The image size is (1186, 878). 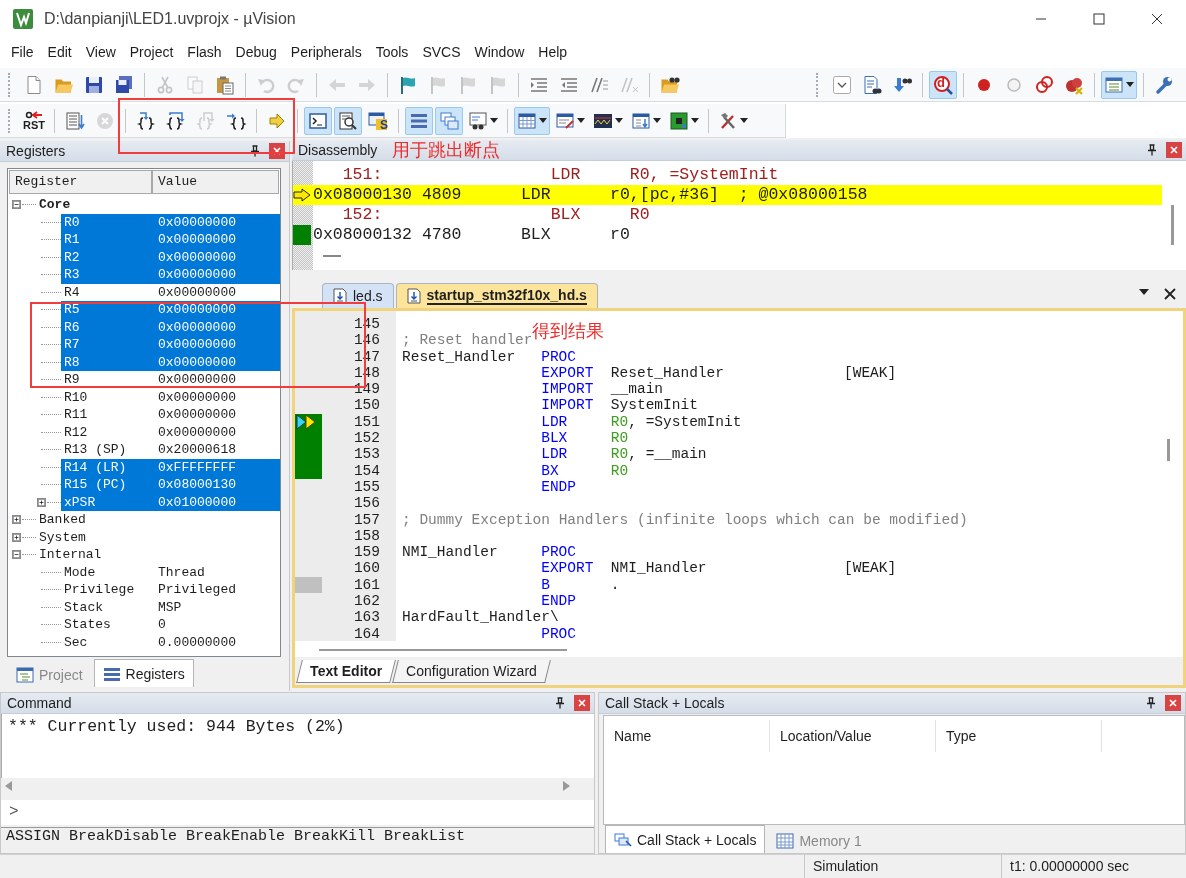 What do you see at coordinates (297, 812) in the screenshot?
I see `command-input: >` at bounding box center [297, 812].